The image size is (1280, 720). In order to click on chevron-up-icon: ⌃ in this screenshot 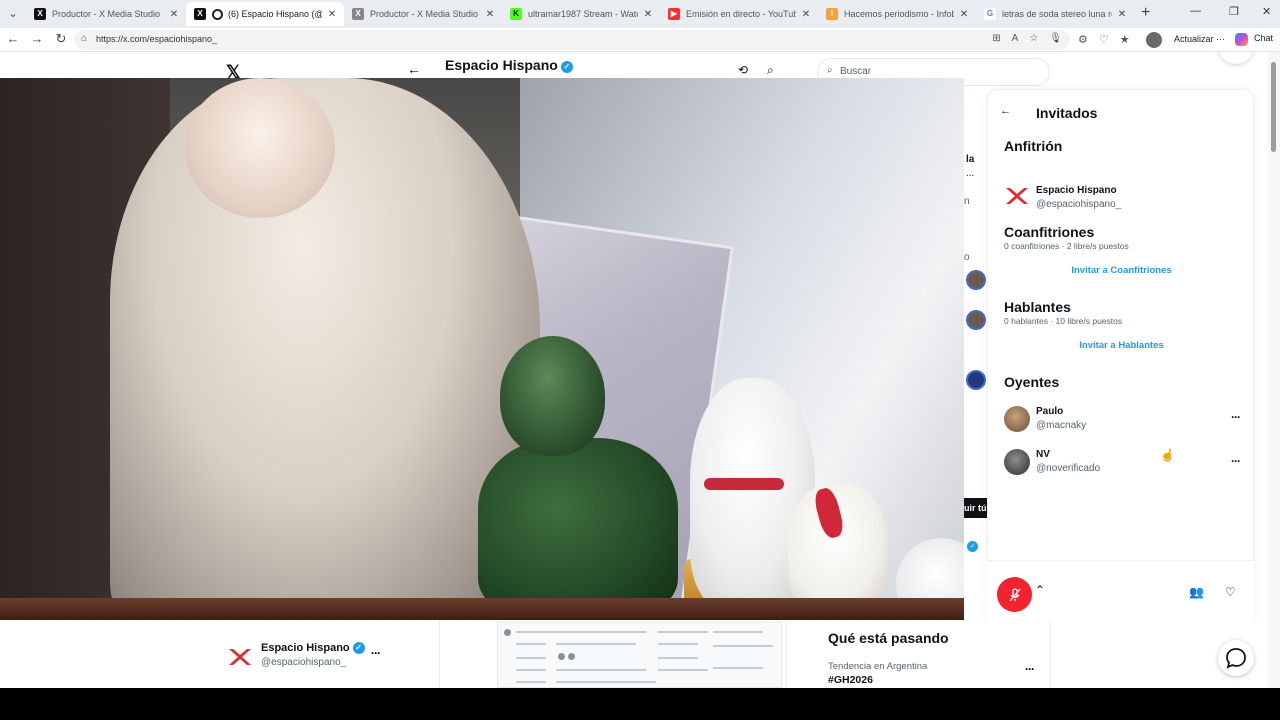, I will do `click(1040, 590)`.